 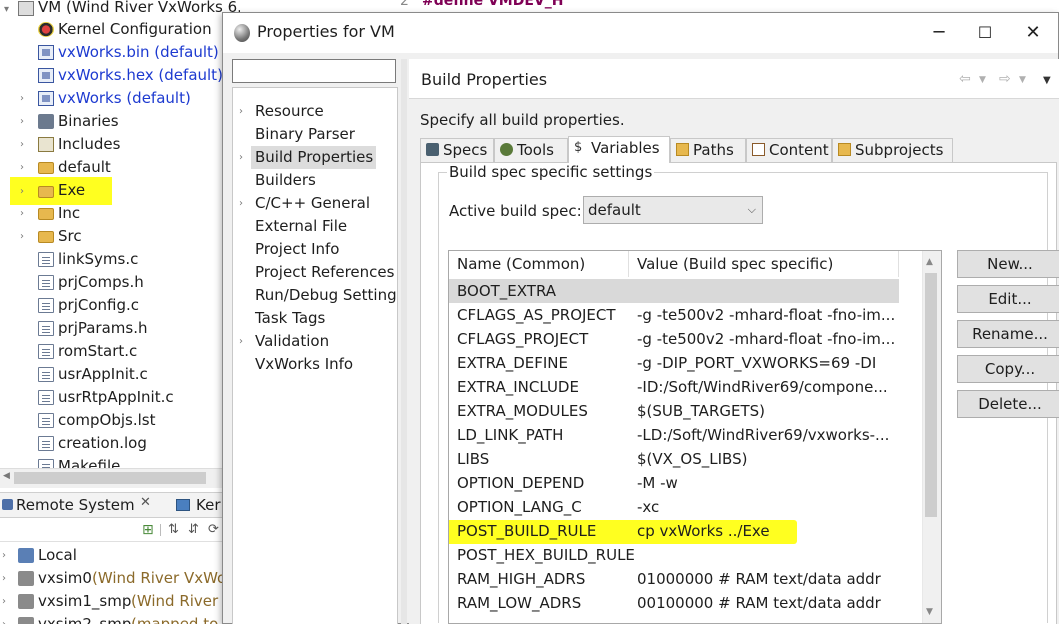 What do you see at coordinates (193, 529) in the screenshot?
I see `disconnect-icon: ⇵` at bounding box center [193, 529].